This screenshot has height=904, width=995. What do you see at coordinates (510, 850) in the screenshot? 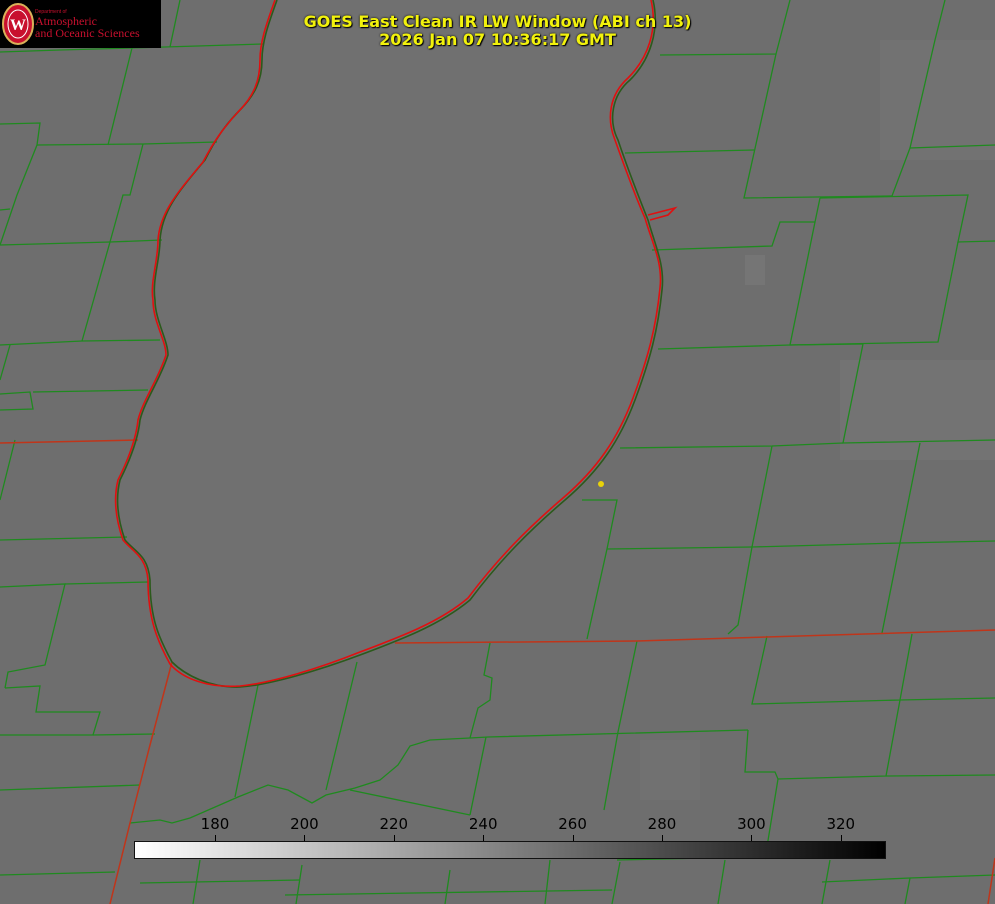
I see `colorbar` at bounding box center [510, 850].